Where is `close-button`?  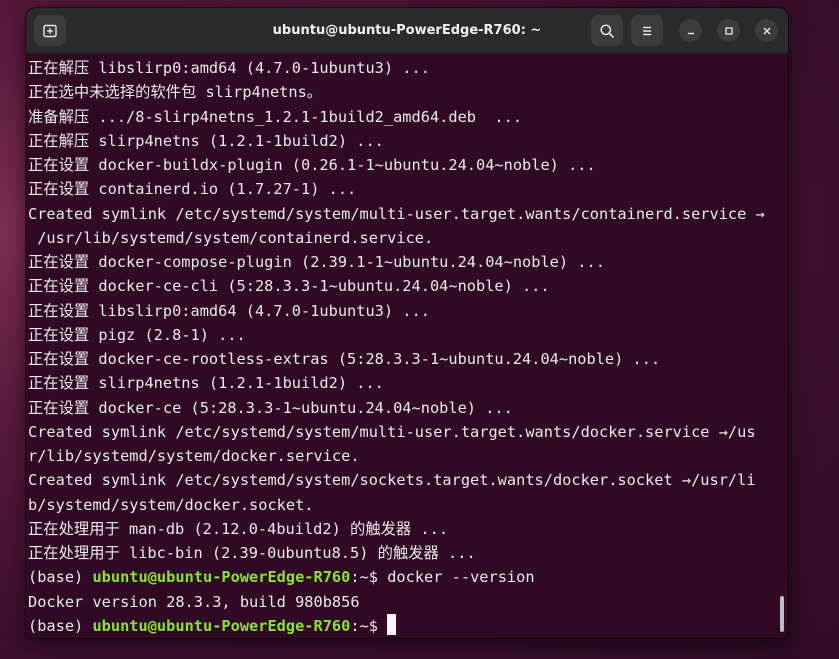
close-button is located at coordinates (766, 30).